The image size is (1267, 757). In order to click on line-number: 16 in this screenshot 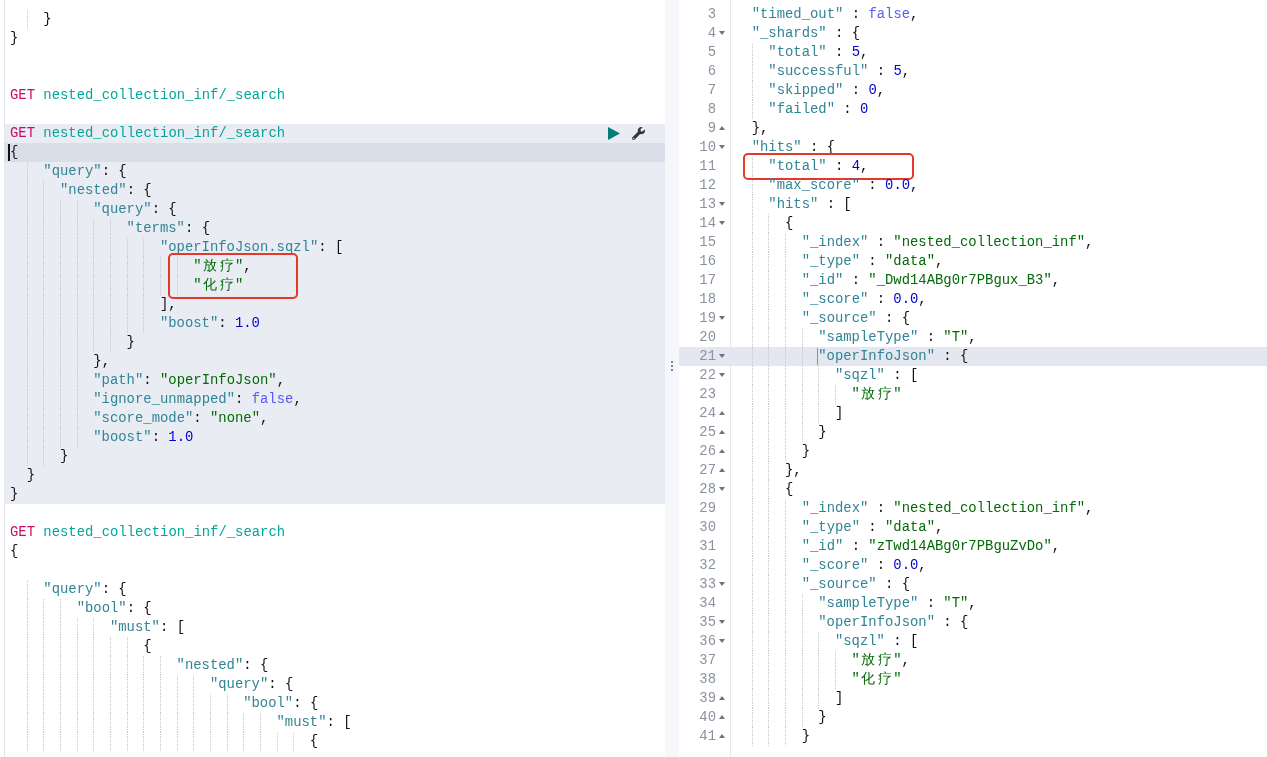, I will do `click(707, 261)`.